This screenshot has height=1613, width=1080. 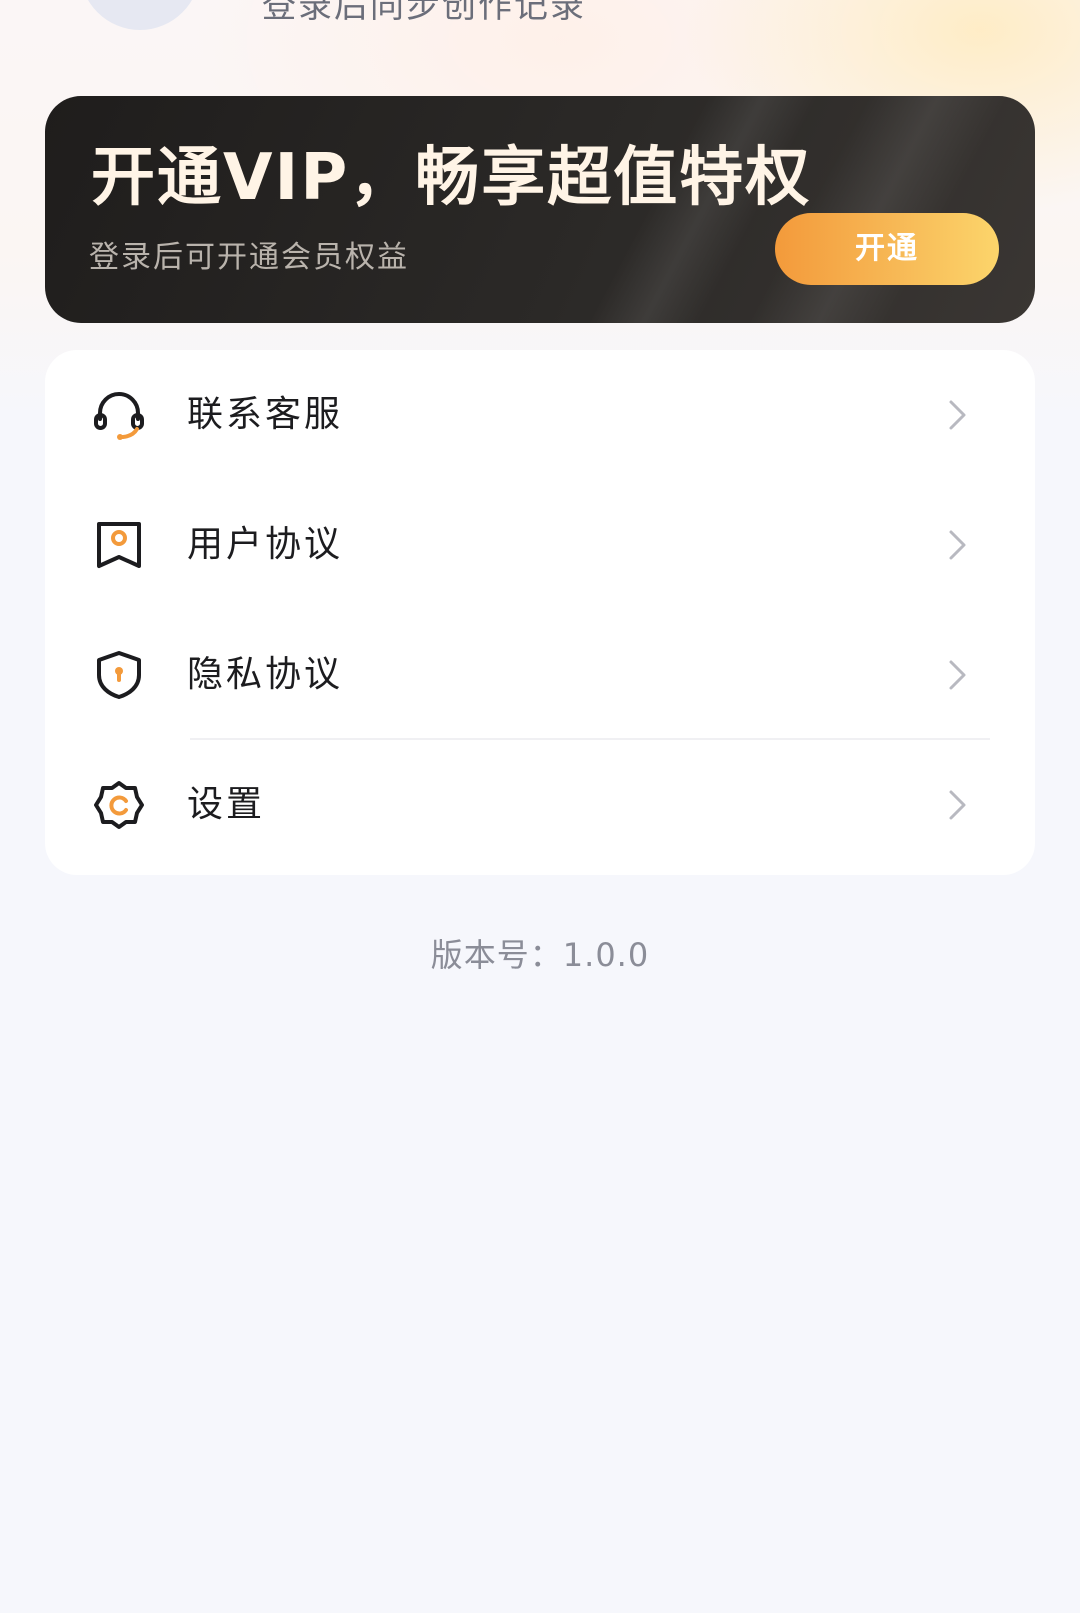 I want to click on menu-item-privacy-policy: 隐私协议, so click(x=540, y=675).